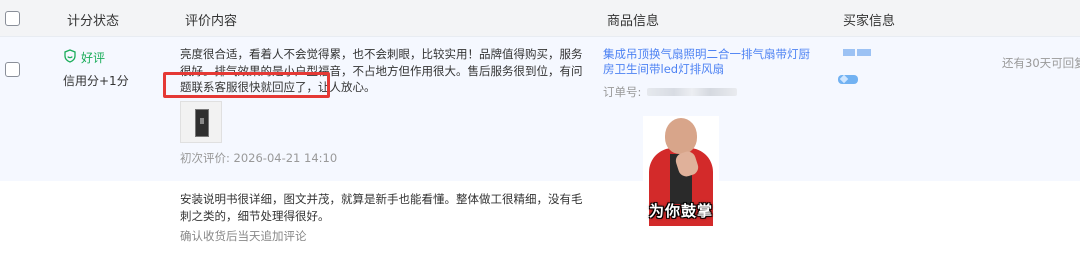 This screenshot has height=259, width=1080. I want to click on table-header: 计分状态 评价内容 商品信息 买家信息, so click(540, 18).